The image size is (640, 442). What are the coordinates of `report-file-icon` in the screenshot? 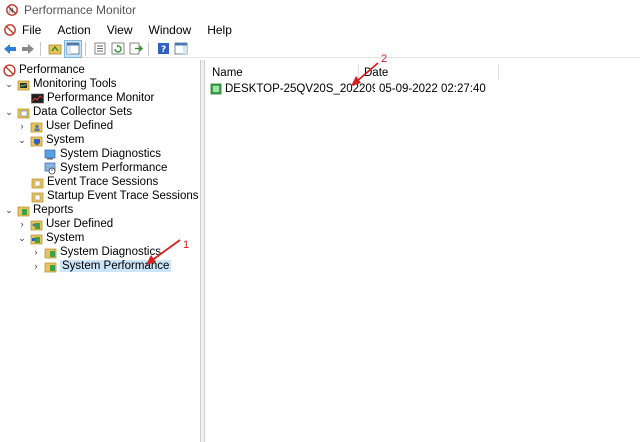 It's located at (216, 89).